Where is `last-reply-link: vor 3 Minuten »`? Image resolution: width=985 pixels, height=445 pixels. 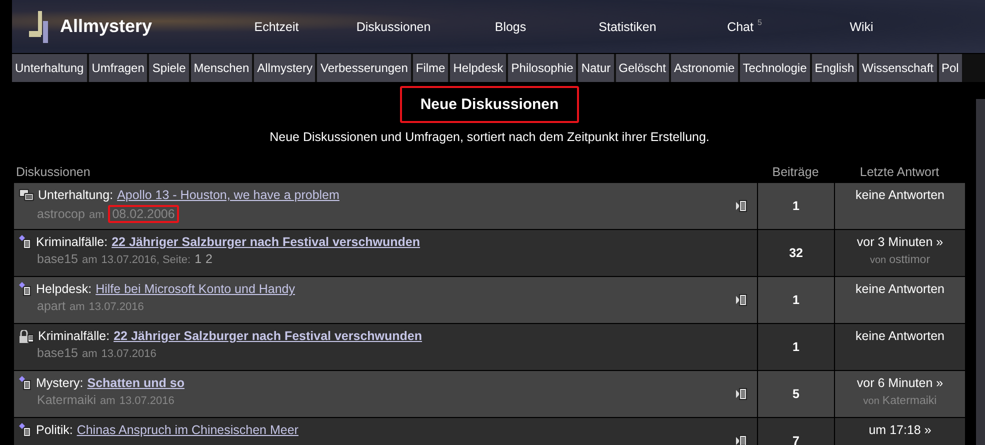
last-reply-link: vor 3 Minuten » is located at coordinates (900, 242).